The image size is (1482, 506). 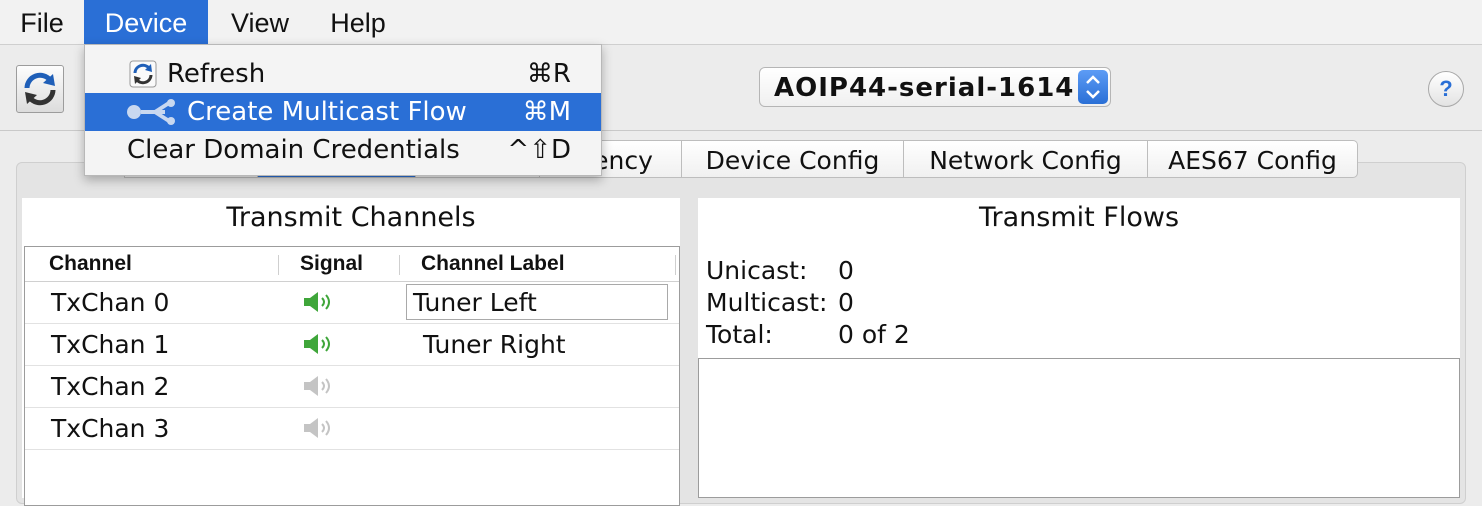 I want to click on column-header-signal: Signal, so click(x=331, y=264).